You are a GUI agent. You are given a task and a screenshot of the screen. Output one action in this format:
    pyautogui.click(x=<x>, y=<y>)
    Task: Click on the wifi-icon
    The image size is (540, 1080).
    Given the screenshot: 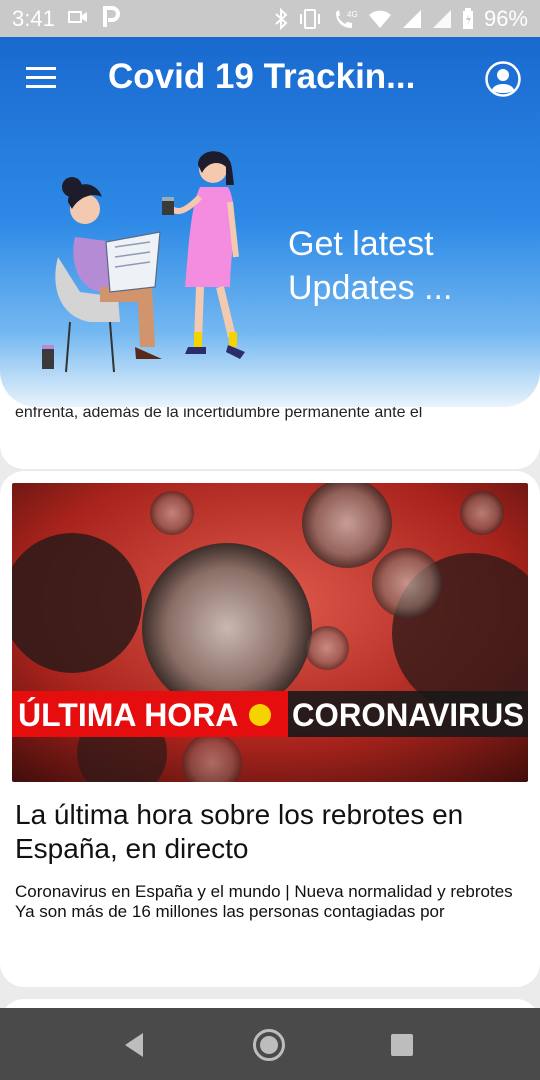 What is the action you would take?
    pyautogui.click(x=379, y=19)
    